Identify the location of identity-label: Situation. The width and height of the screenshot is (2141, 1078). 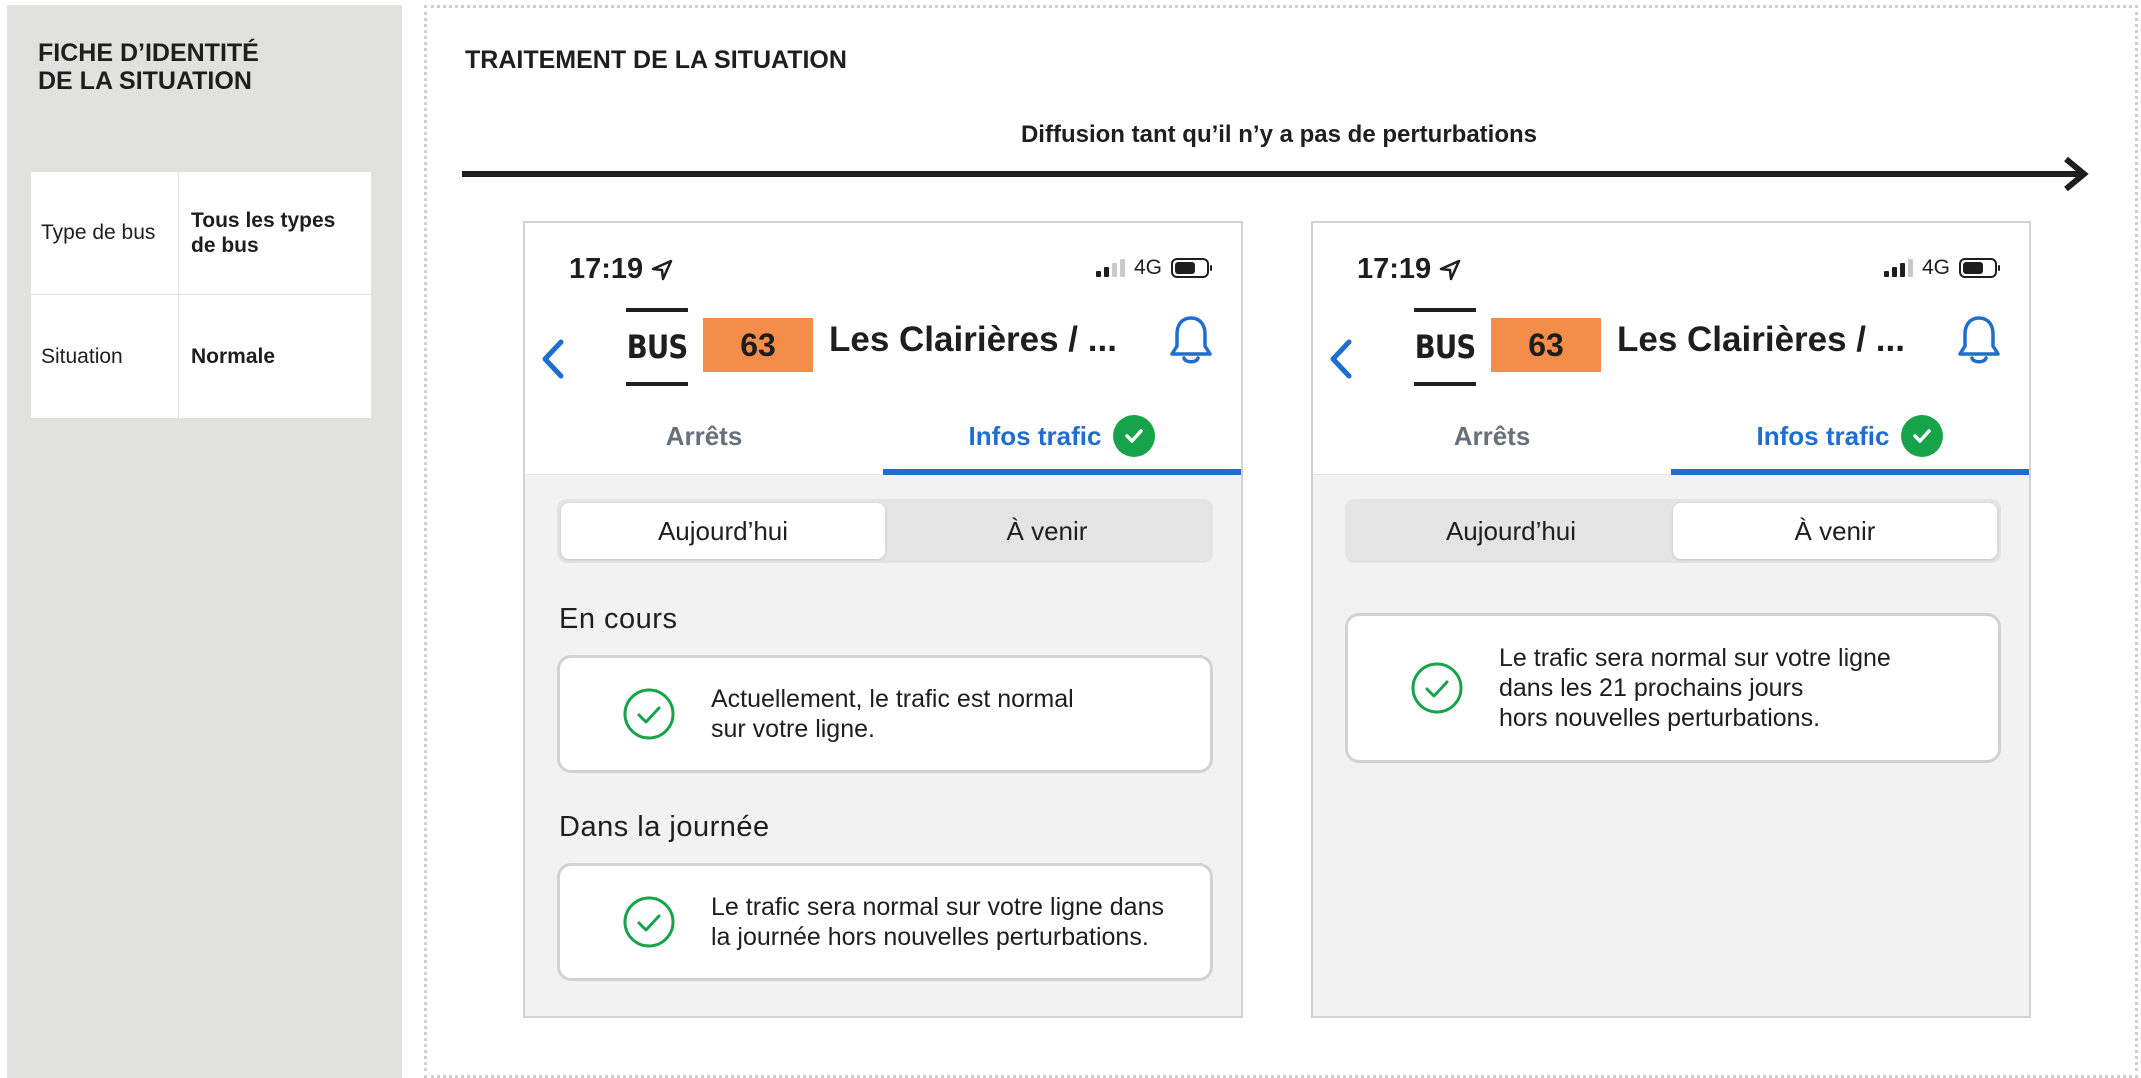
(105, 356).